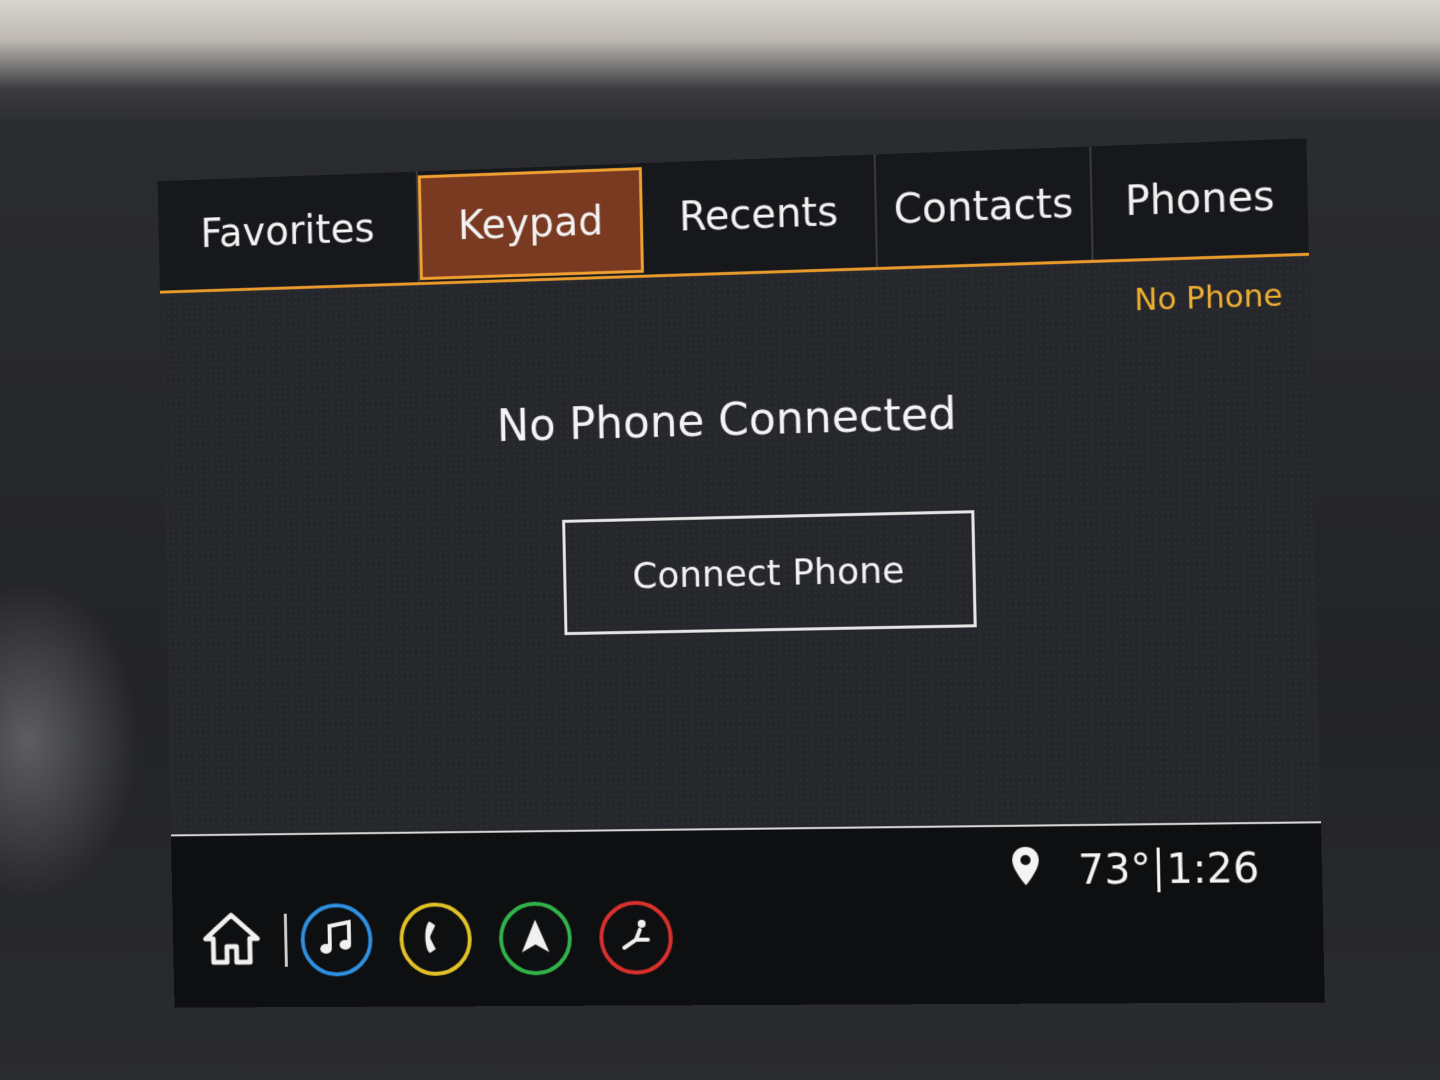 Image resolution: width=1440 pixels, height=1080 pixels. I want to click on tab-favorites: Favorites, so click(289, 231).